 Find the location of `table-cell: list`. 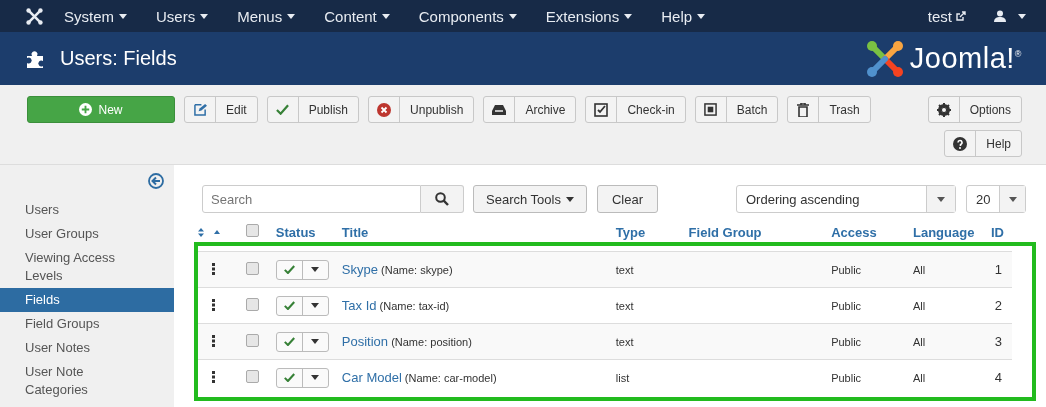

table-cell: list is located at coordinates (648, 377).